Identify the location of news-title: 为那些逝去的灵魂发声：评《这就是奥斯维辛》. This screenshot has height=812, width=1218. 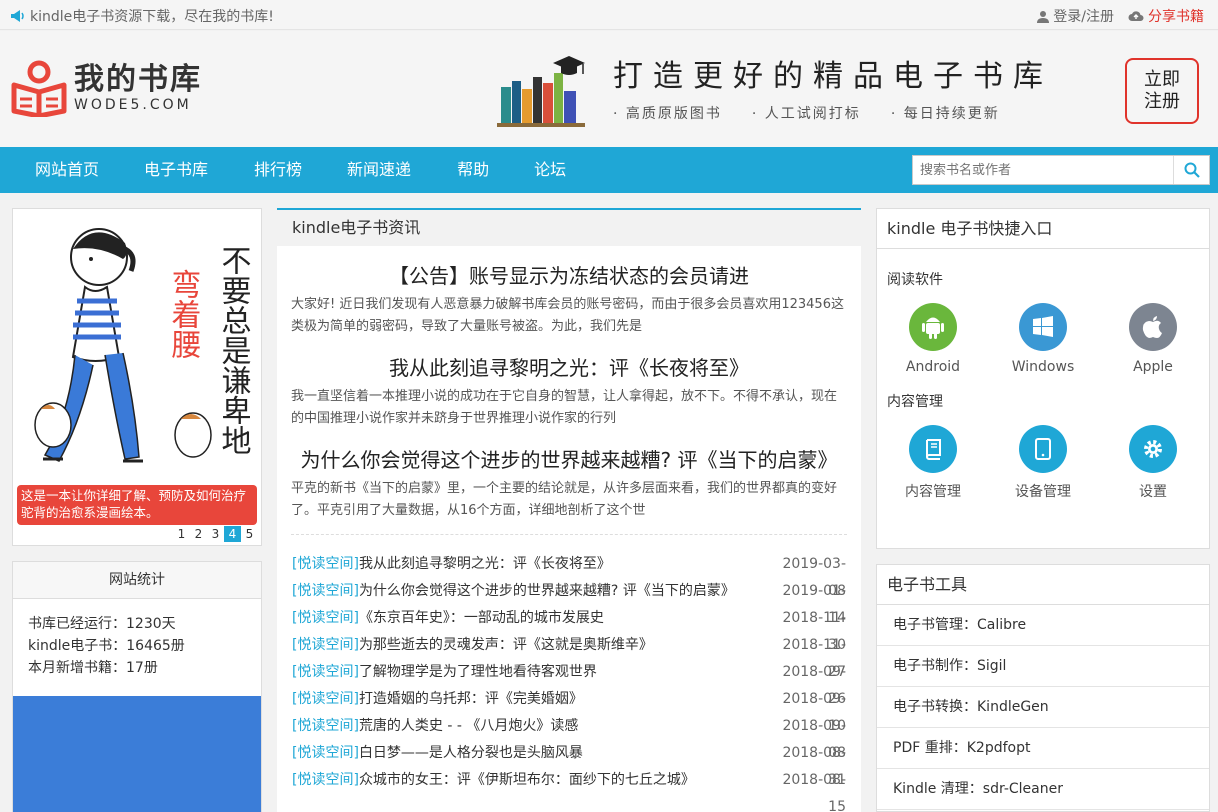
(562, 645).